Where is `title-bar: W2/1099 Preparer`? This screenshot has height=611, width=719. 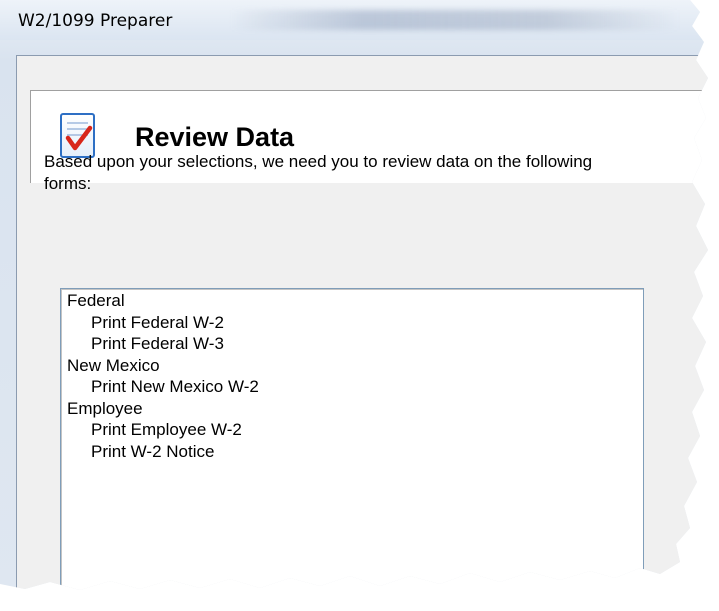
title-bar: W2/1099 Preparer is located at coordinates (354, 20).